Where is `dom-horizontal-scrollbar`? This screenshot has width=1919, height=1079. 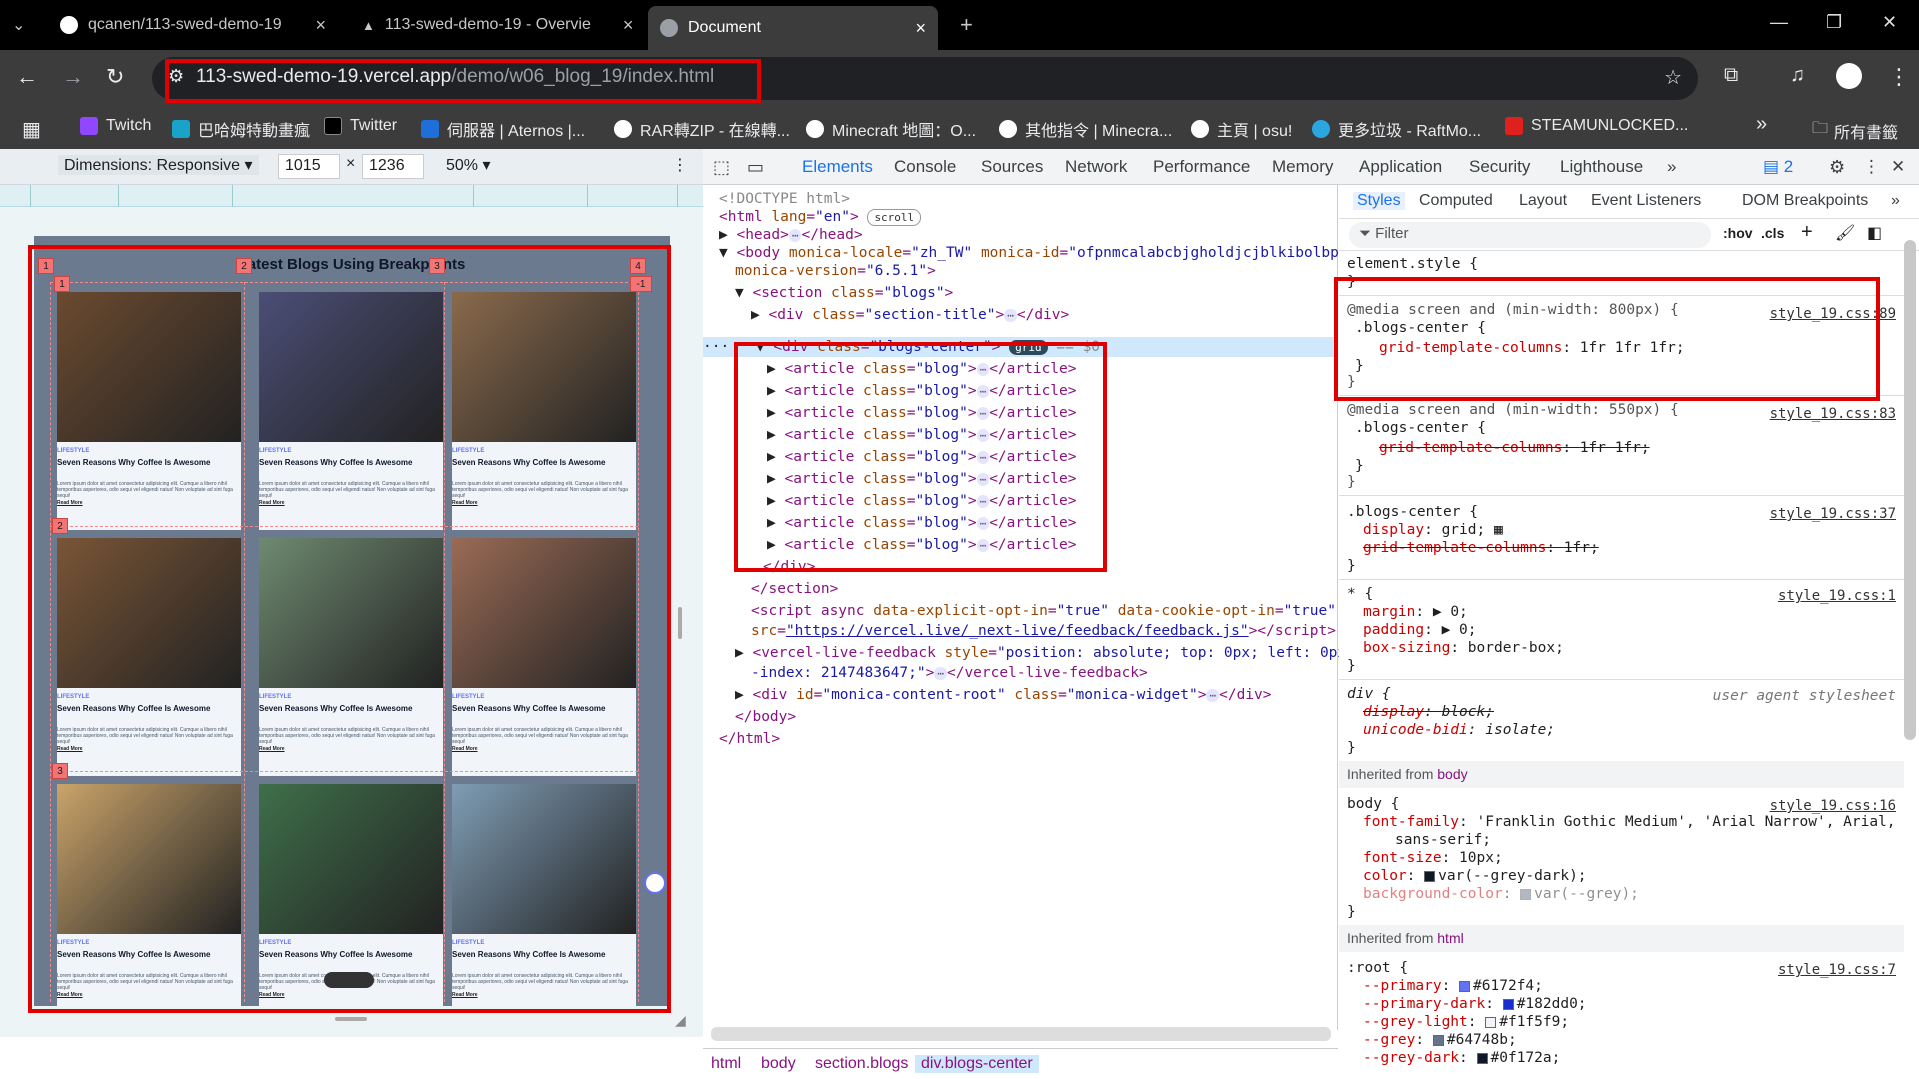 dom-horizontal-scrollbar is located at coordinates (1021, 1034).